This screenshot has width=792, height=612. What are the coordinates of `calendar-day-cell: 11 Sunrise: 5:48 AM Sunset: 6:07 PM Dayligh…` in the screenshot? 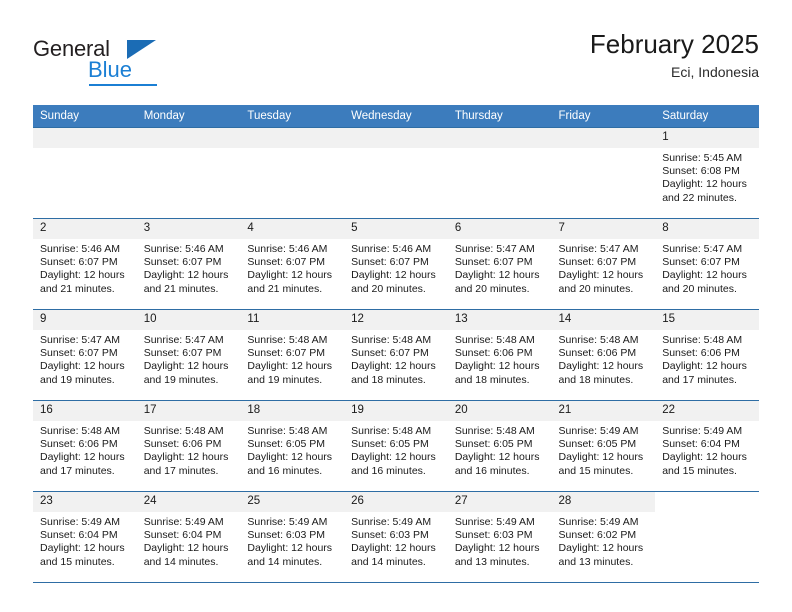 It's located at (292, 355).